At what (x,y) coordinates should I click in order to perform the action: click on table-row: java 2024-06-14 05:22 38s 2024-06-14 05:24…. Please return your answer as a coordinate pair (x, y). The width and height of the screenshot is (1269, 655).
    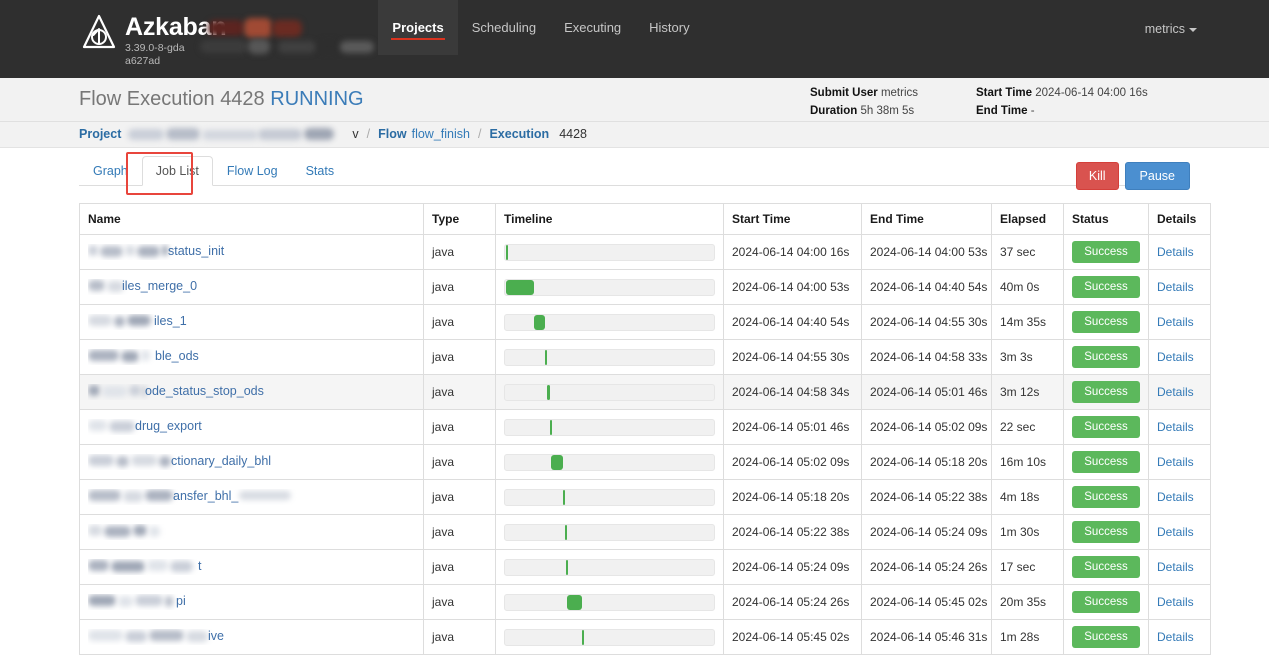
    Looking at the image, I should click on (645, 532).